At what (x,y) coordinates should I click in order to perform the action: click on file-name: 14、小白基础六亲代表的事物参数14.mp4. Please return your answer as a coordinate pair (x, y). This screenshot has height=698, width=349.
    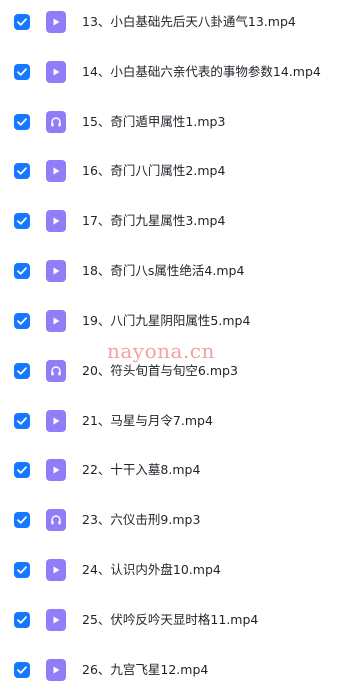
    Looking at the image, I should click on (201, 72).